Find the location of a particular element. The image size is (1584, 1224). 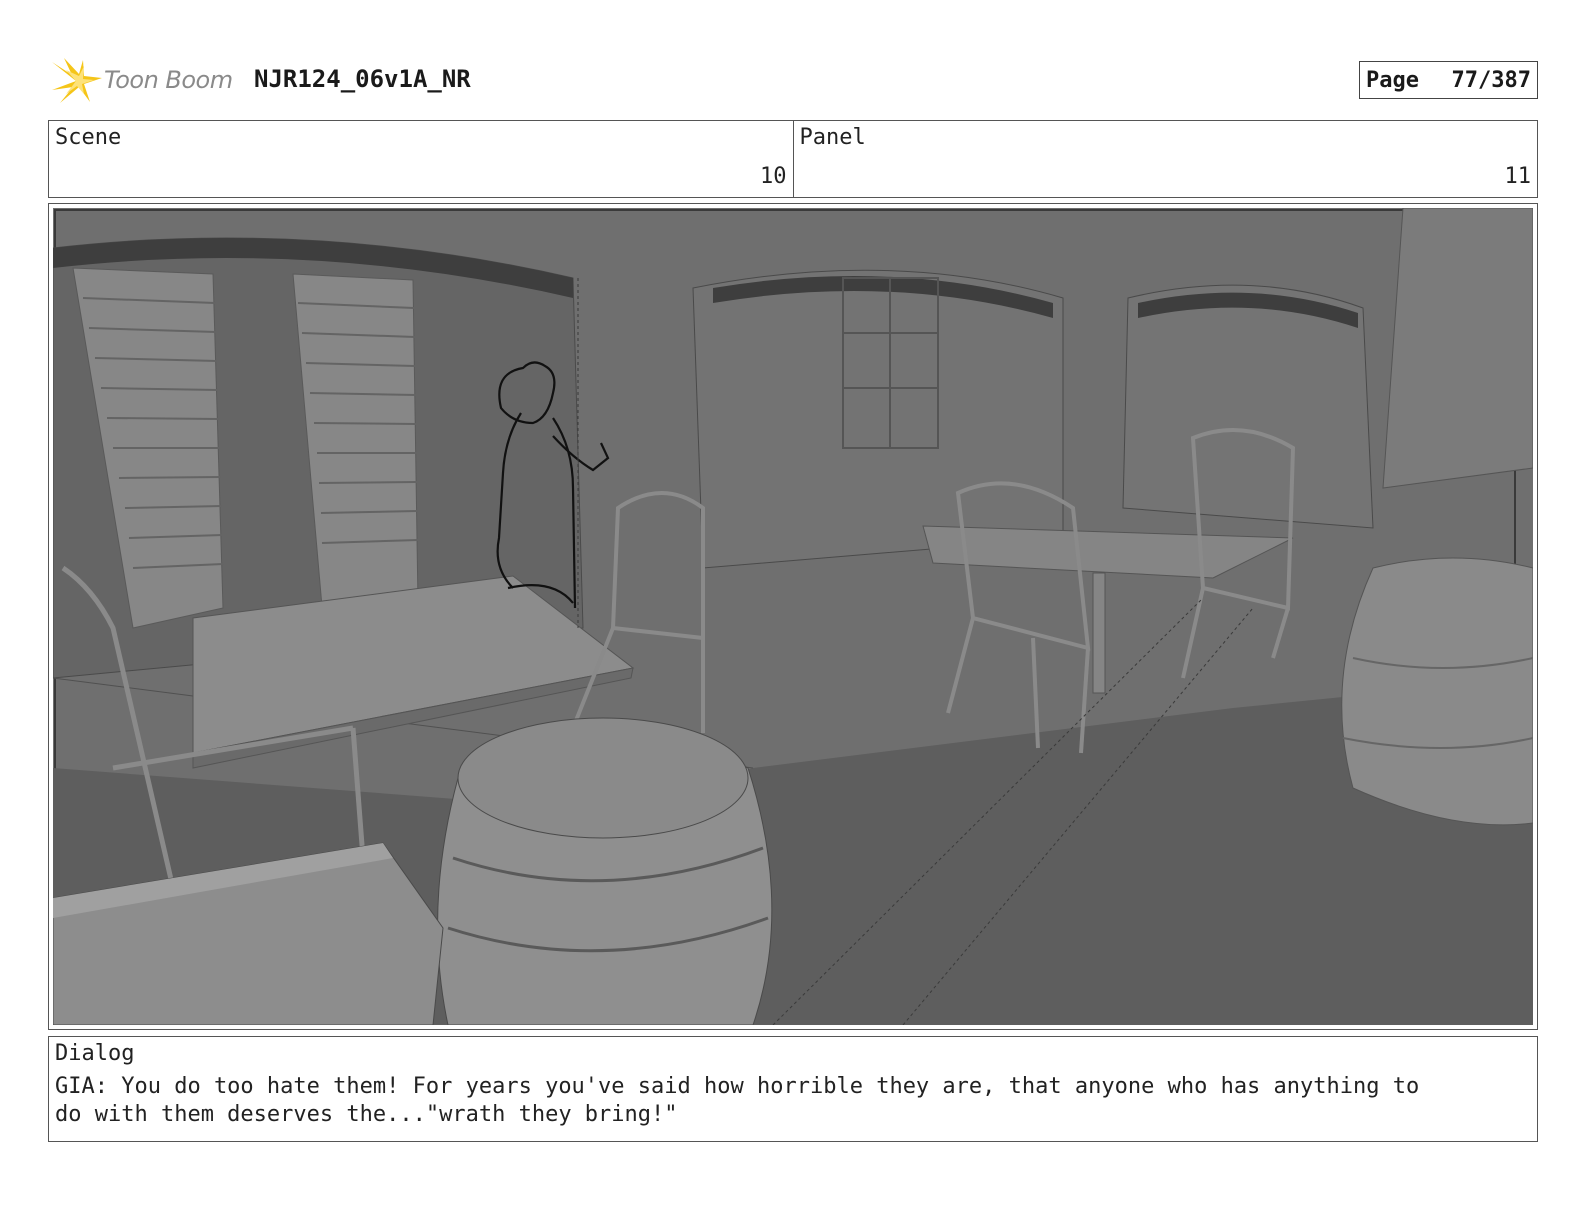

page-number: 77/387 is located at coordinates (1491, 80).